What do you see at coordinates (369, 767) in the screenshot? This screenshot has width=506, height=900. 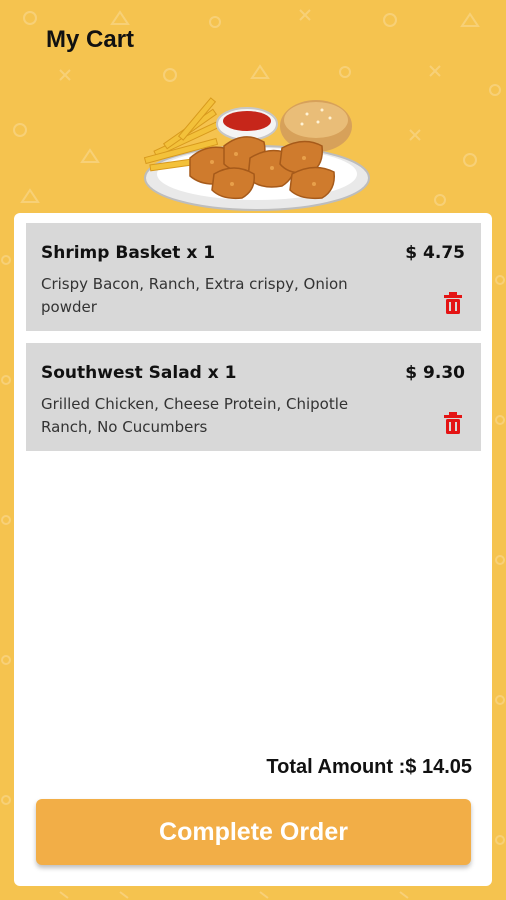 I see `total-amount: Total Amount :$ 14.05` at bounding box center [369, 767].